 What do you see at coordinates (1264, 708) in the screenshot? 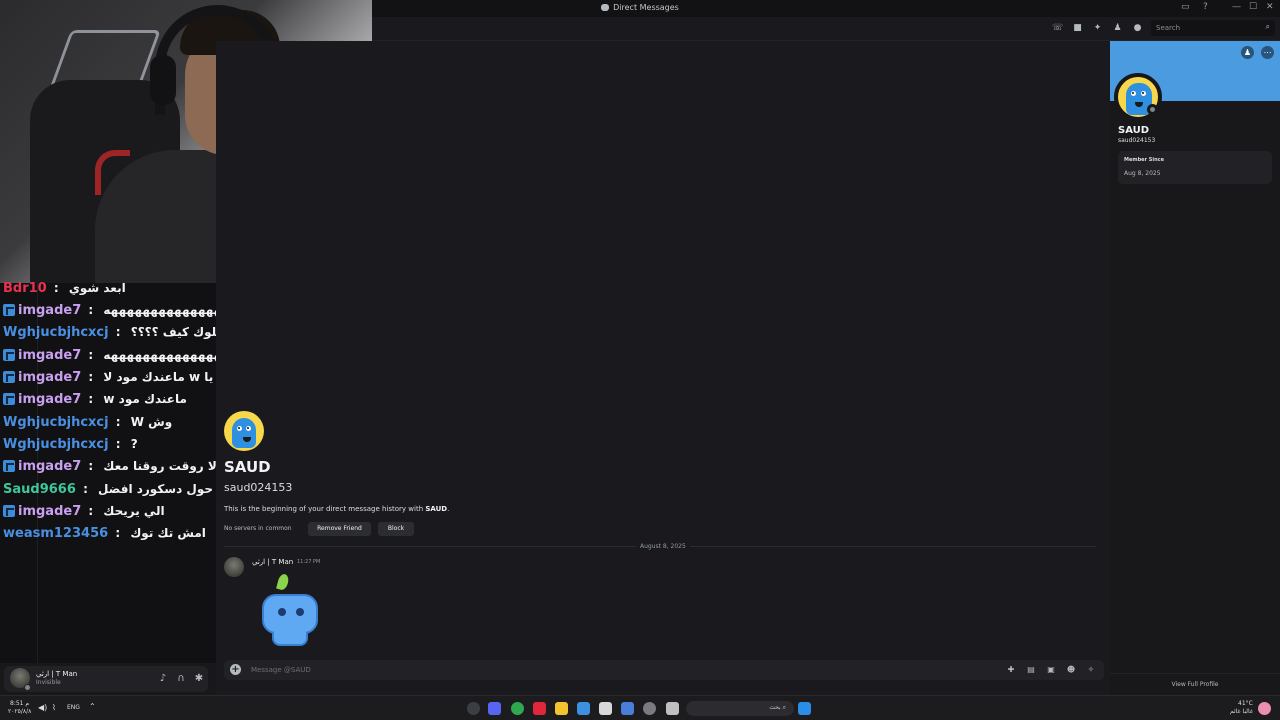
I see `weather-icon` at bounding box center [1264, 708].